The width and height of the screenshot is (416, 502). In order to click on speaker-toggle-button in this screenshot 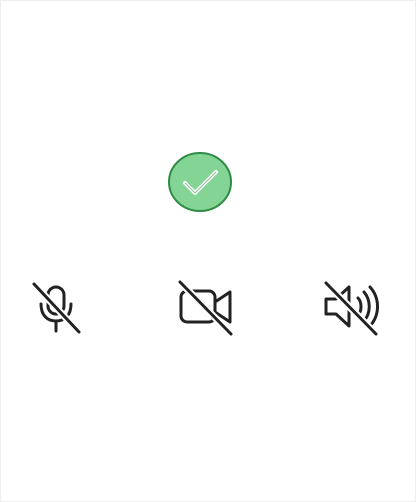, I will do `click(350, 306)`.